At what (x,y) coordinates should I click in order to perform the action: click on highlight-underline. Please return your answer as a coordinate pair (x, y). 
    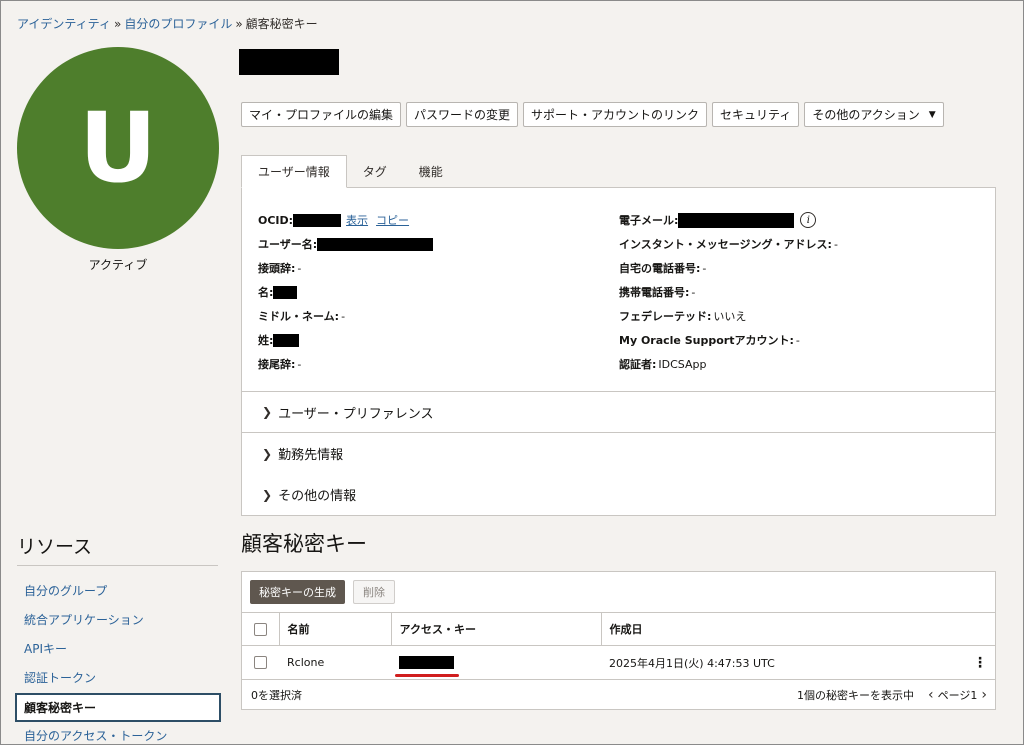
    Looking at the image, I should click on (427, 675).